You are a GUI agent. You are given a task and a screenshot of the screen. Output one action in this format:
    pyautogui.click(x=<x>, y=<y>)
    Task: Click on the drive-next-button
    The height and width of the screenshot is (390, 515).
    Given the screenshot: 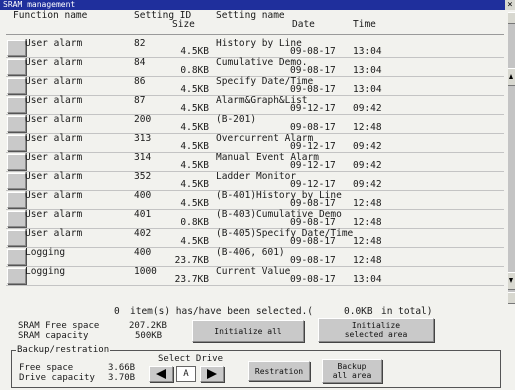 What is the action you would take?
    pyautogui.click(x=212, y=374)
    